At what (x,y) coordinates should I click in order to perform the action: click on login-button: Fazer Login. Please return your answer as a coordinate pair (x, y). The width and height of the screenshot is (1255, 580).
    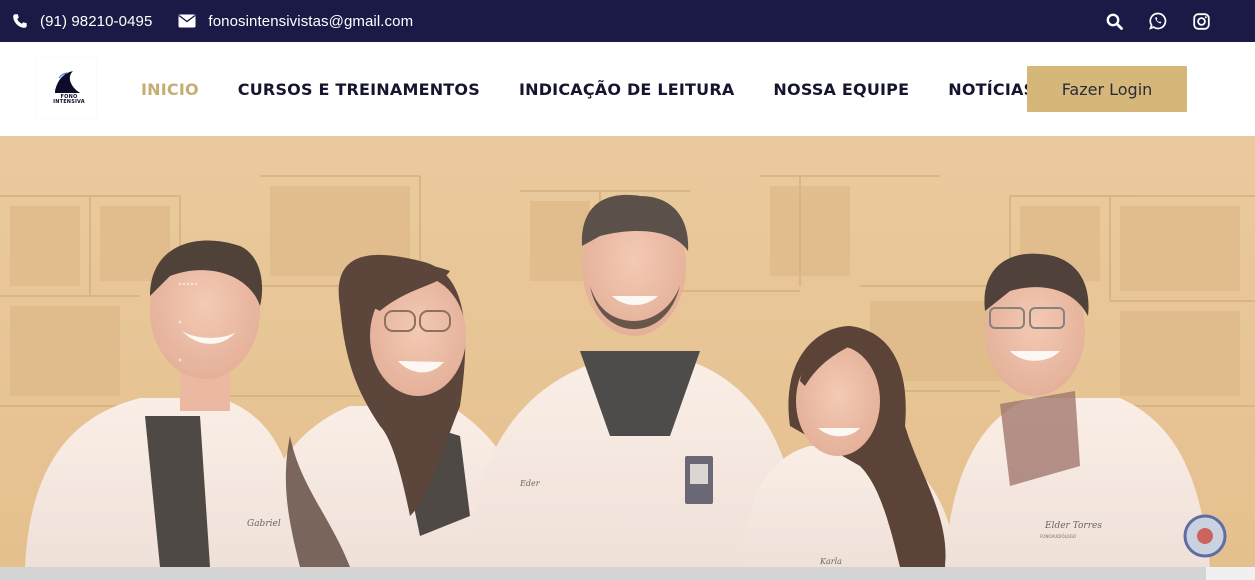
    Looking at the image, I should click on (1107, 89).